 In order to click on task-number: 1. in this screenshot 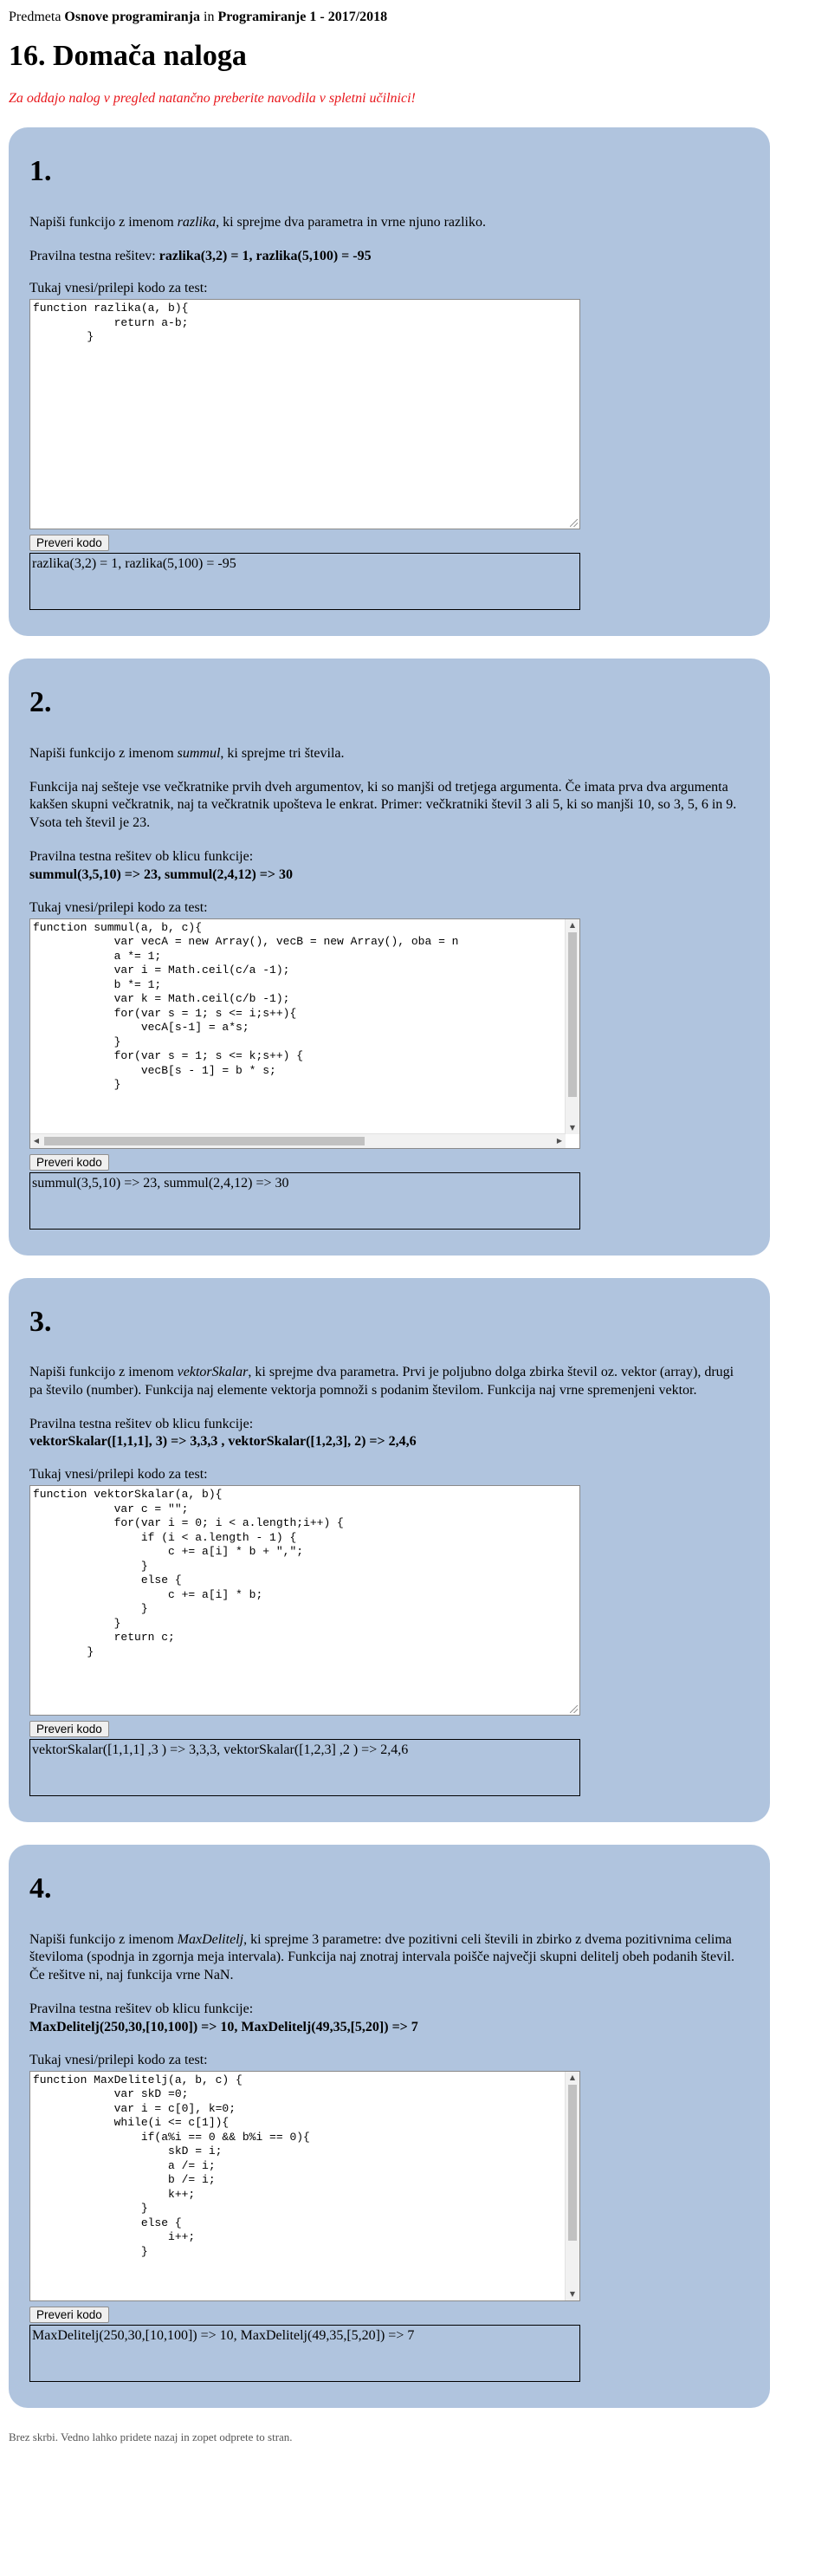, I will do `click(40, 172)`.